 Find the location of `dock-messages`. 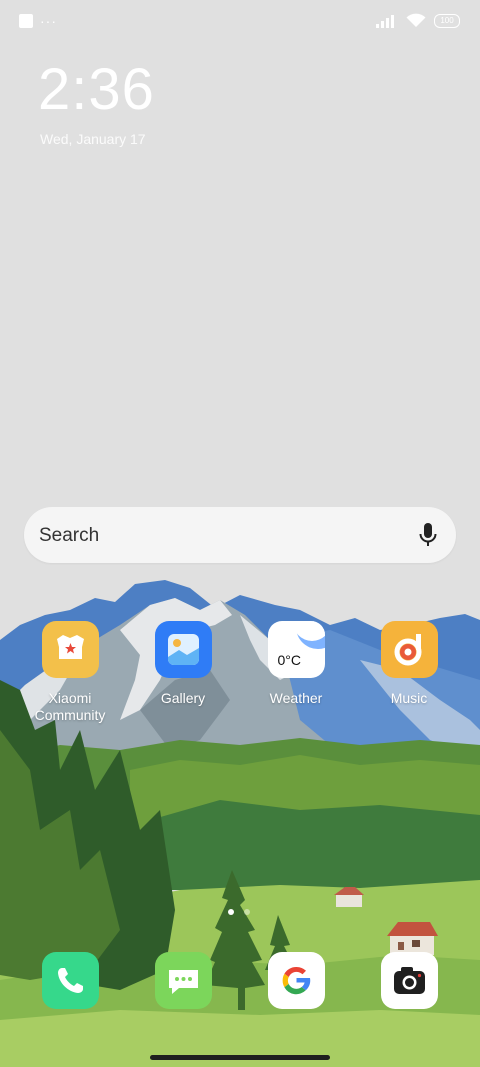

dock-messages is located at coordinates (183, 980).